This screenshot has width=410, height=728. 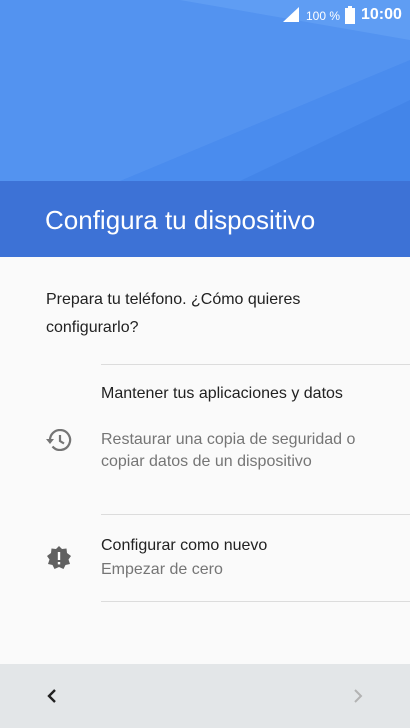 I want to click on clock: 10:00, so click(x=381, y=14).